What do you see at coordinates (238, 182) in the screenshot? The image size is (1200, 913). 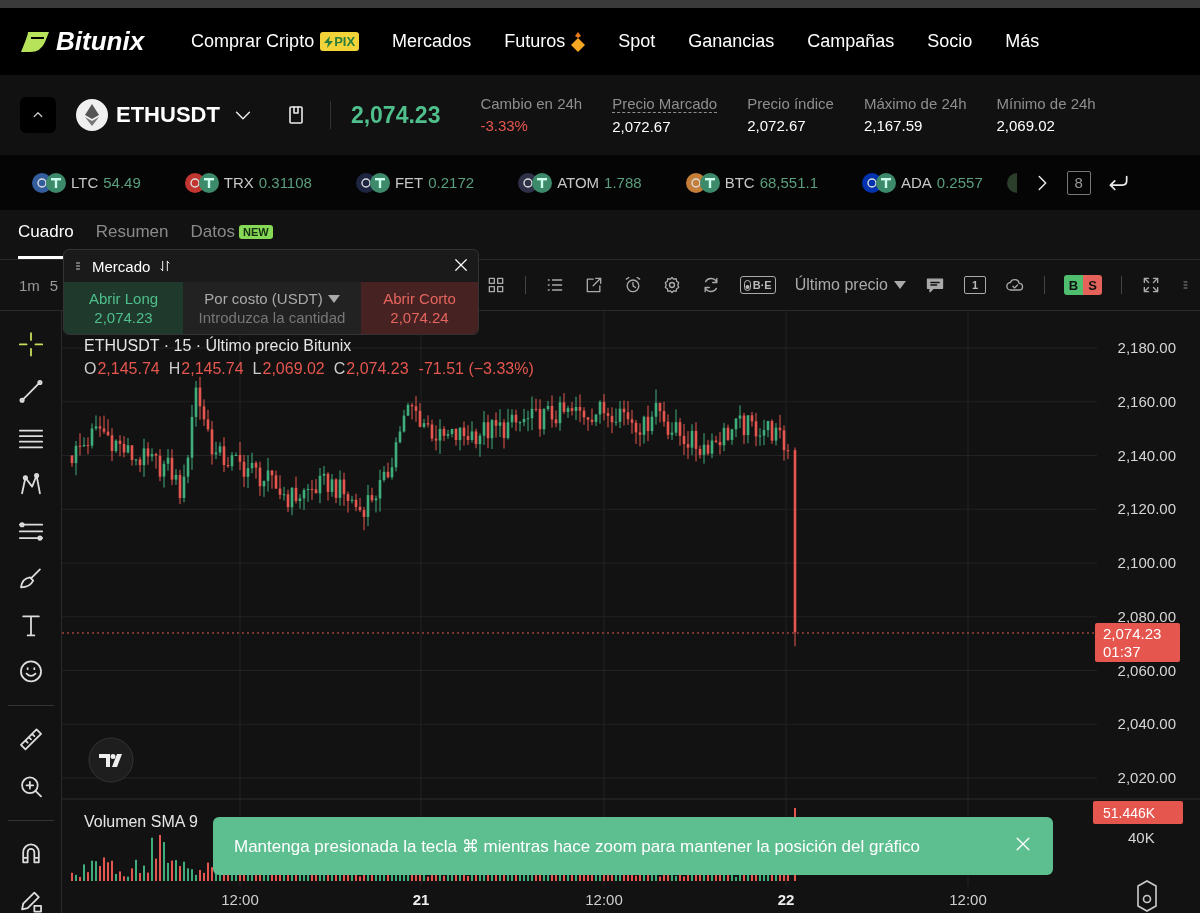 I see `ticker-symbol: TRX` at bounding box center [238, 182].